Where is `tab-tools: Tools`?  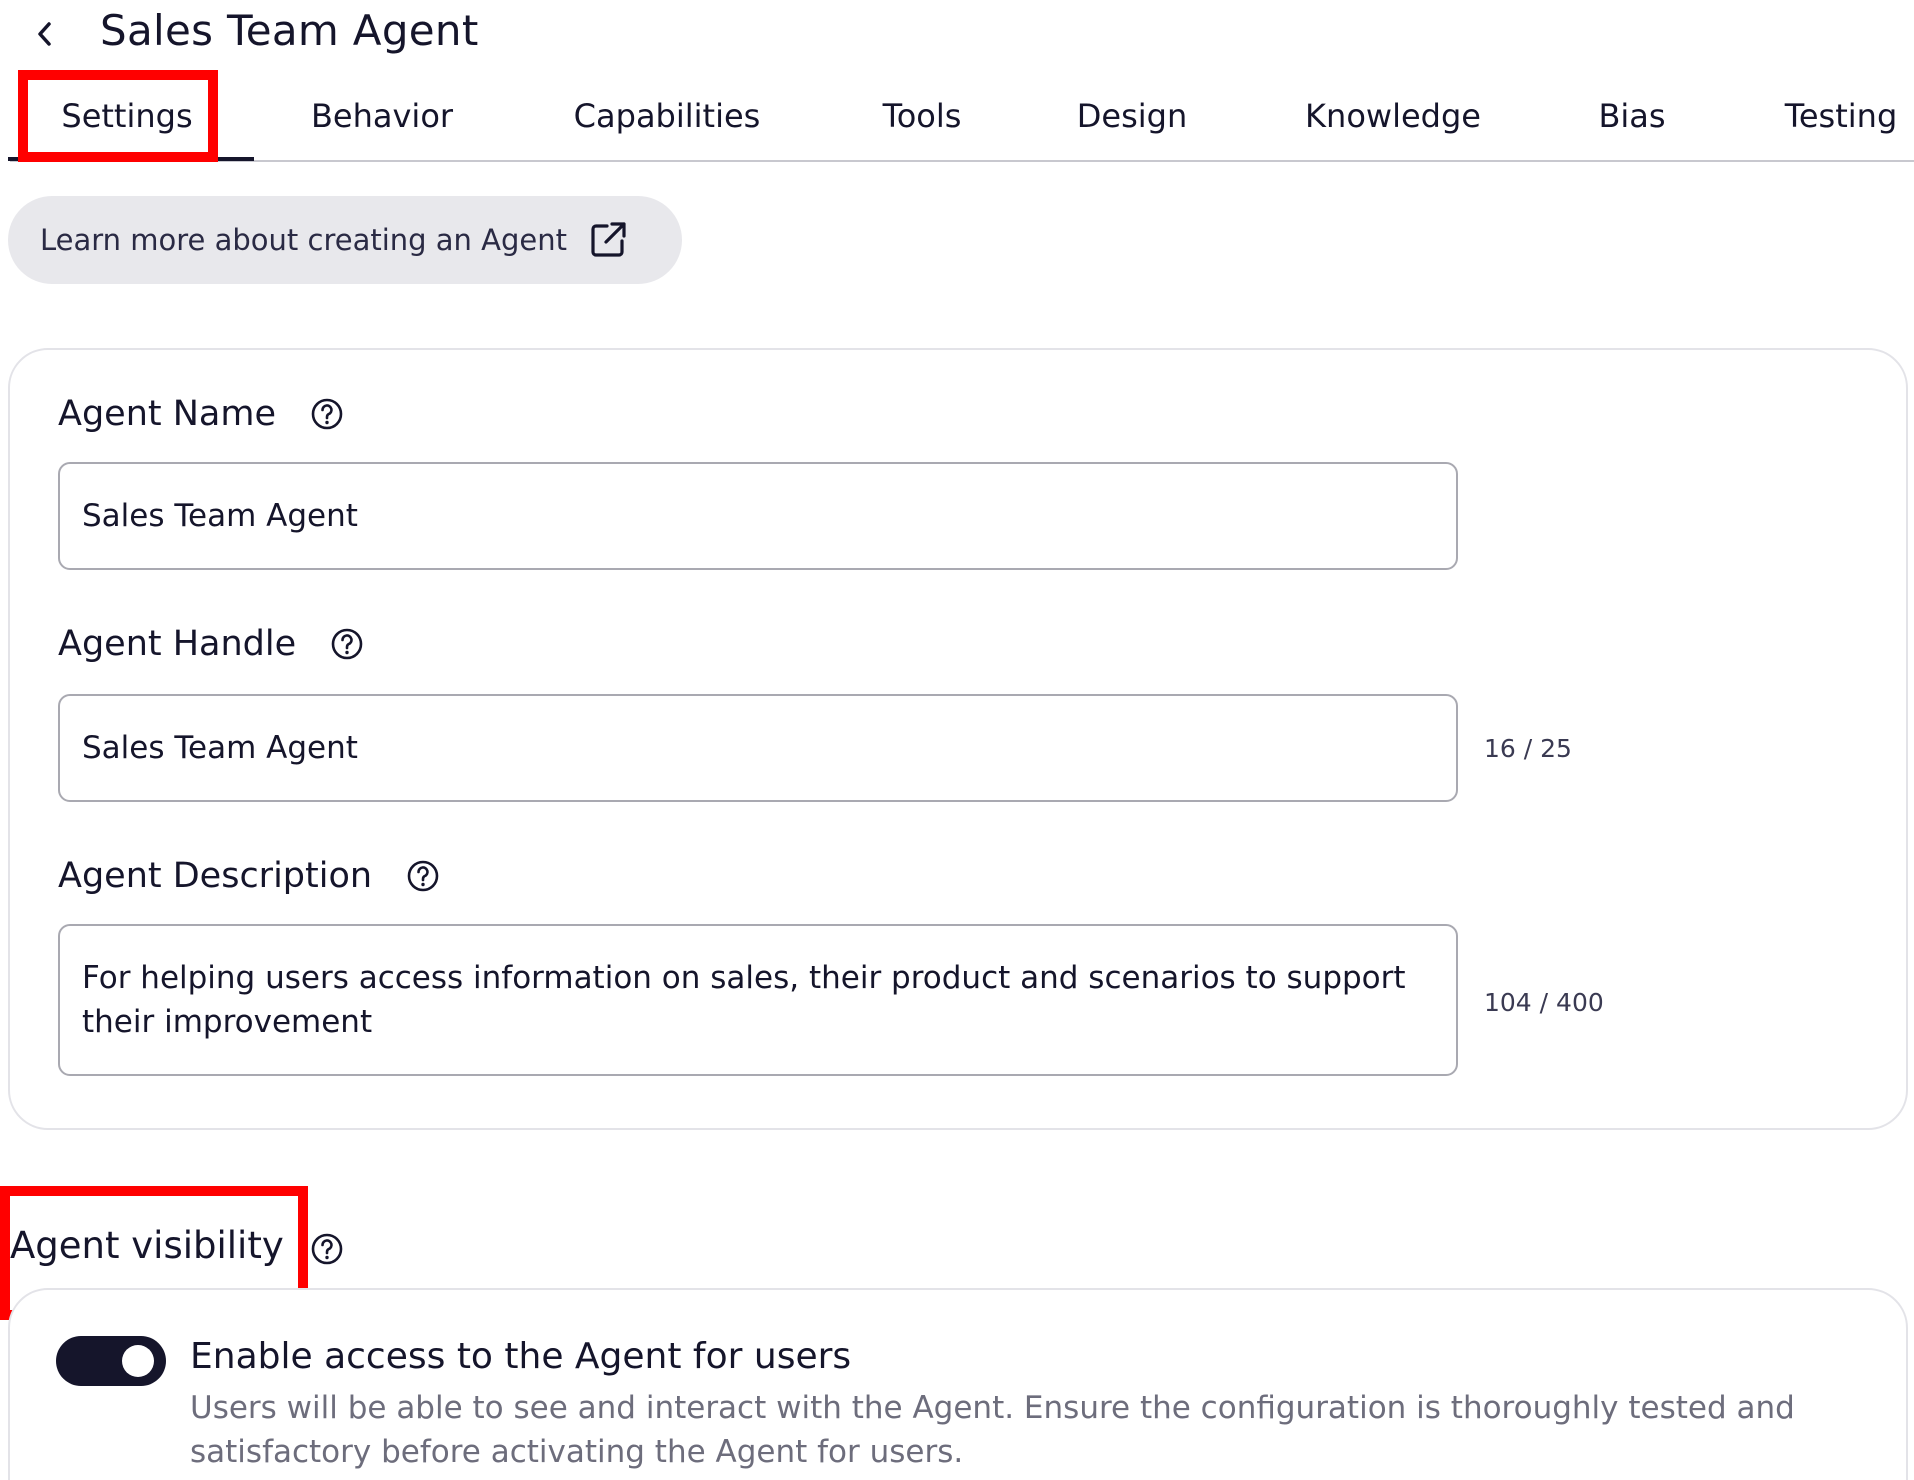 tab-tools: Tools is located at coordinates (922, 116).